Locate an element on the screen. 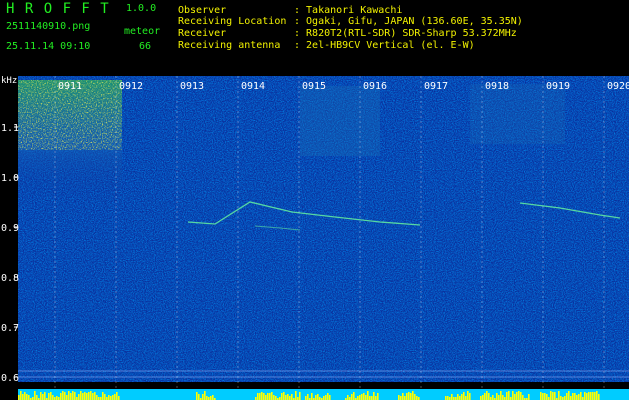  time-tick-label: 0919 is located at coordinates (558, 86).